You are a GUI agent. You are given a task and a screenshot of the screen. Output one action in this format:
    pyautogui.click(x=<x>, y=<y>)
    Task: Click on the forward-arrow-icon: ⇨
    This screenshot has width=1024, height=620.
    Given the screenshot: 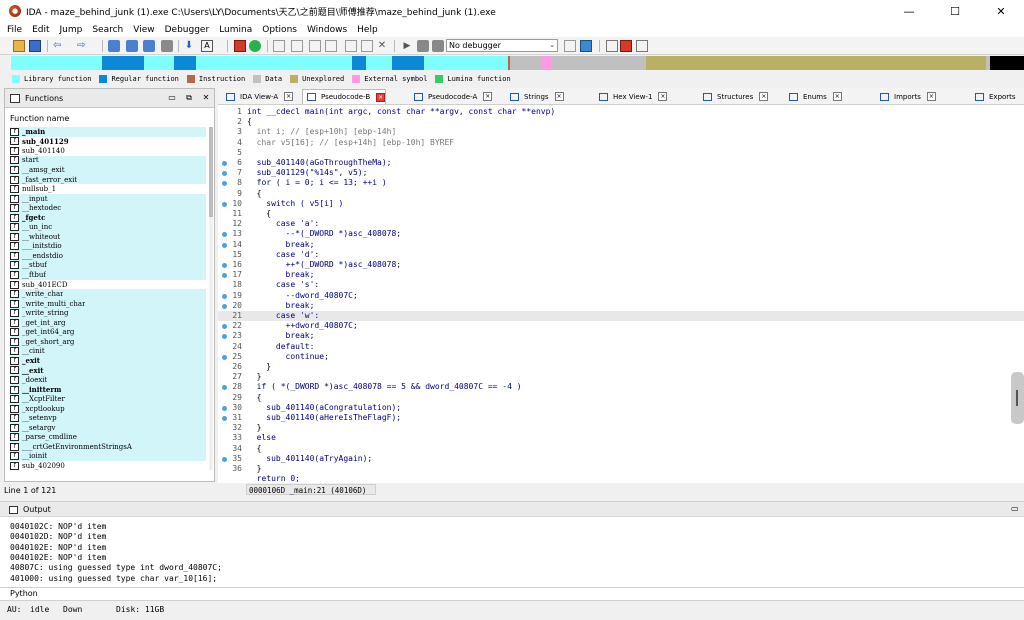 What is the action you would take?
    pyautogui.click(x=83, y=46)
    